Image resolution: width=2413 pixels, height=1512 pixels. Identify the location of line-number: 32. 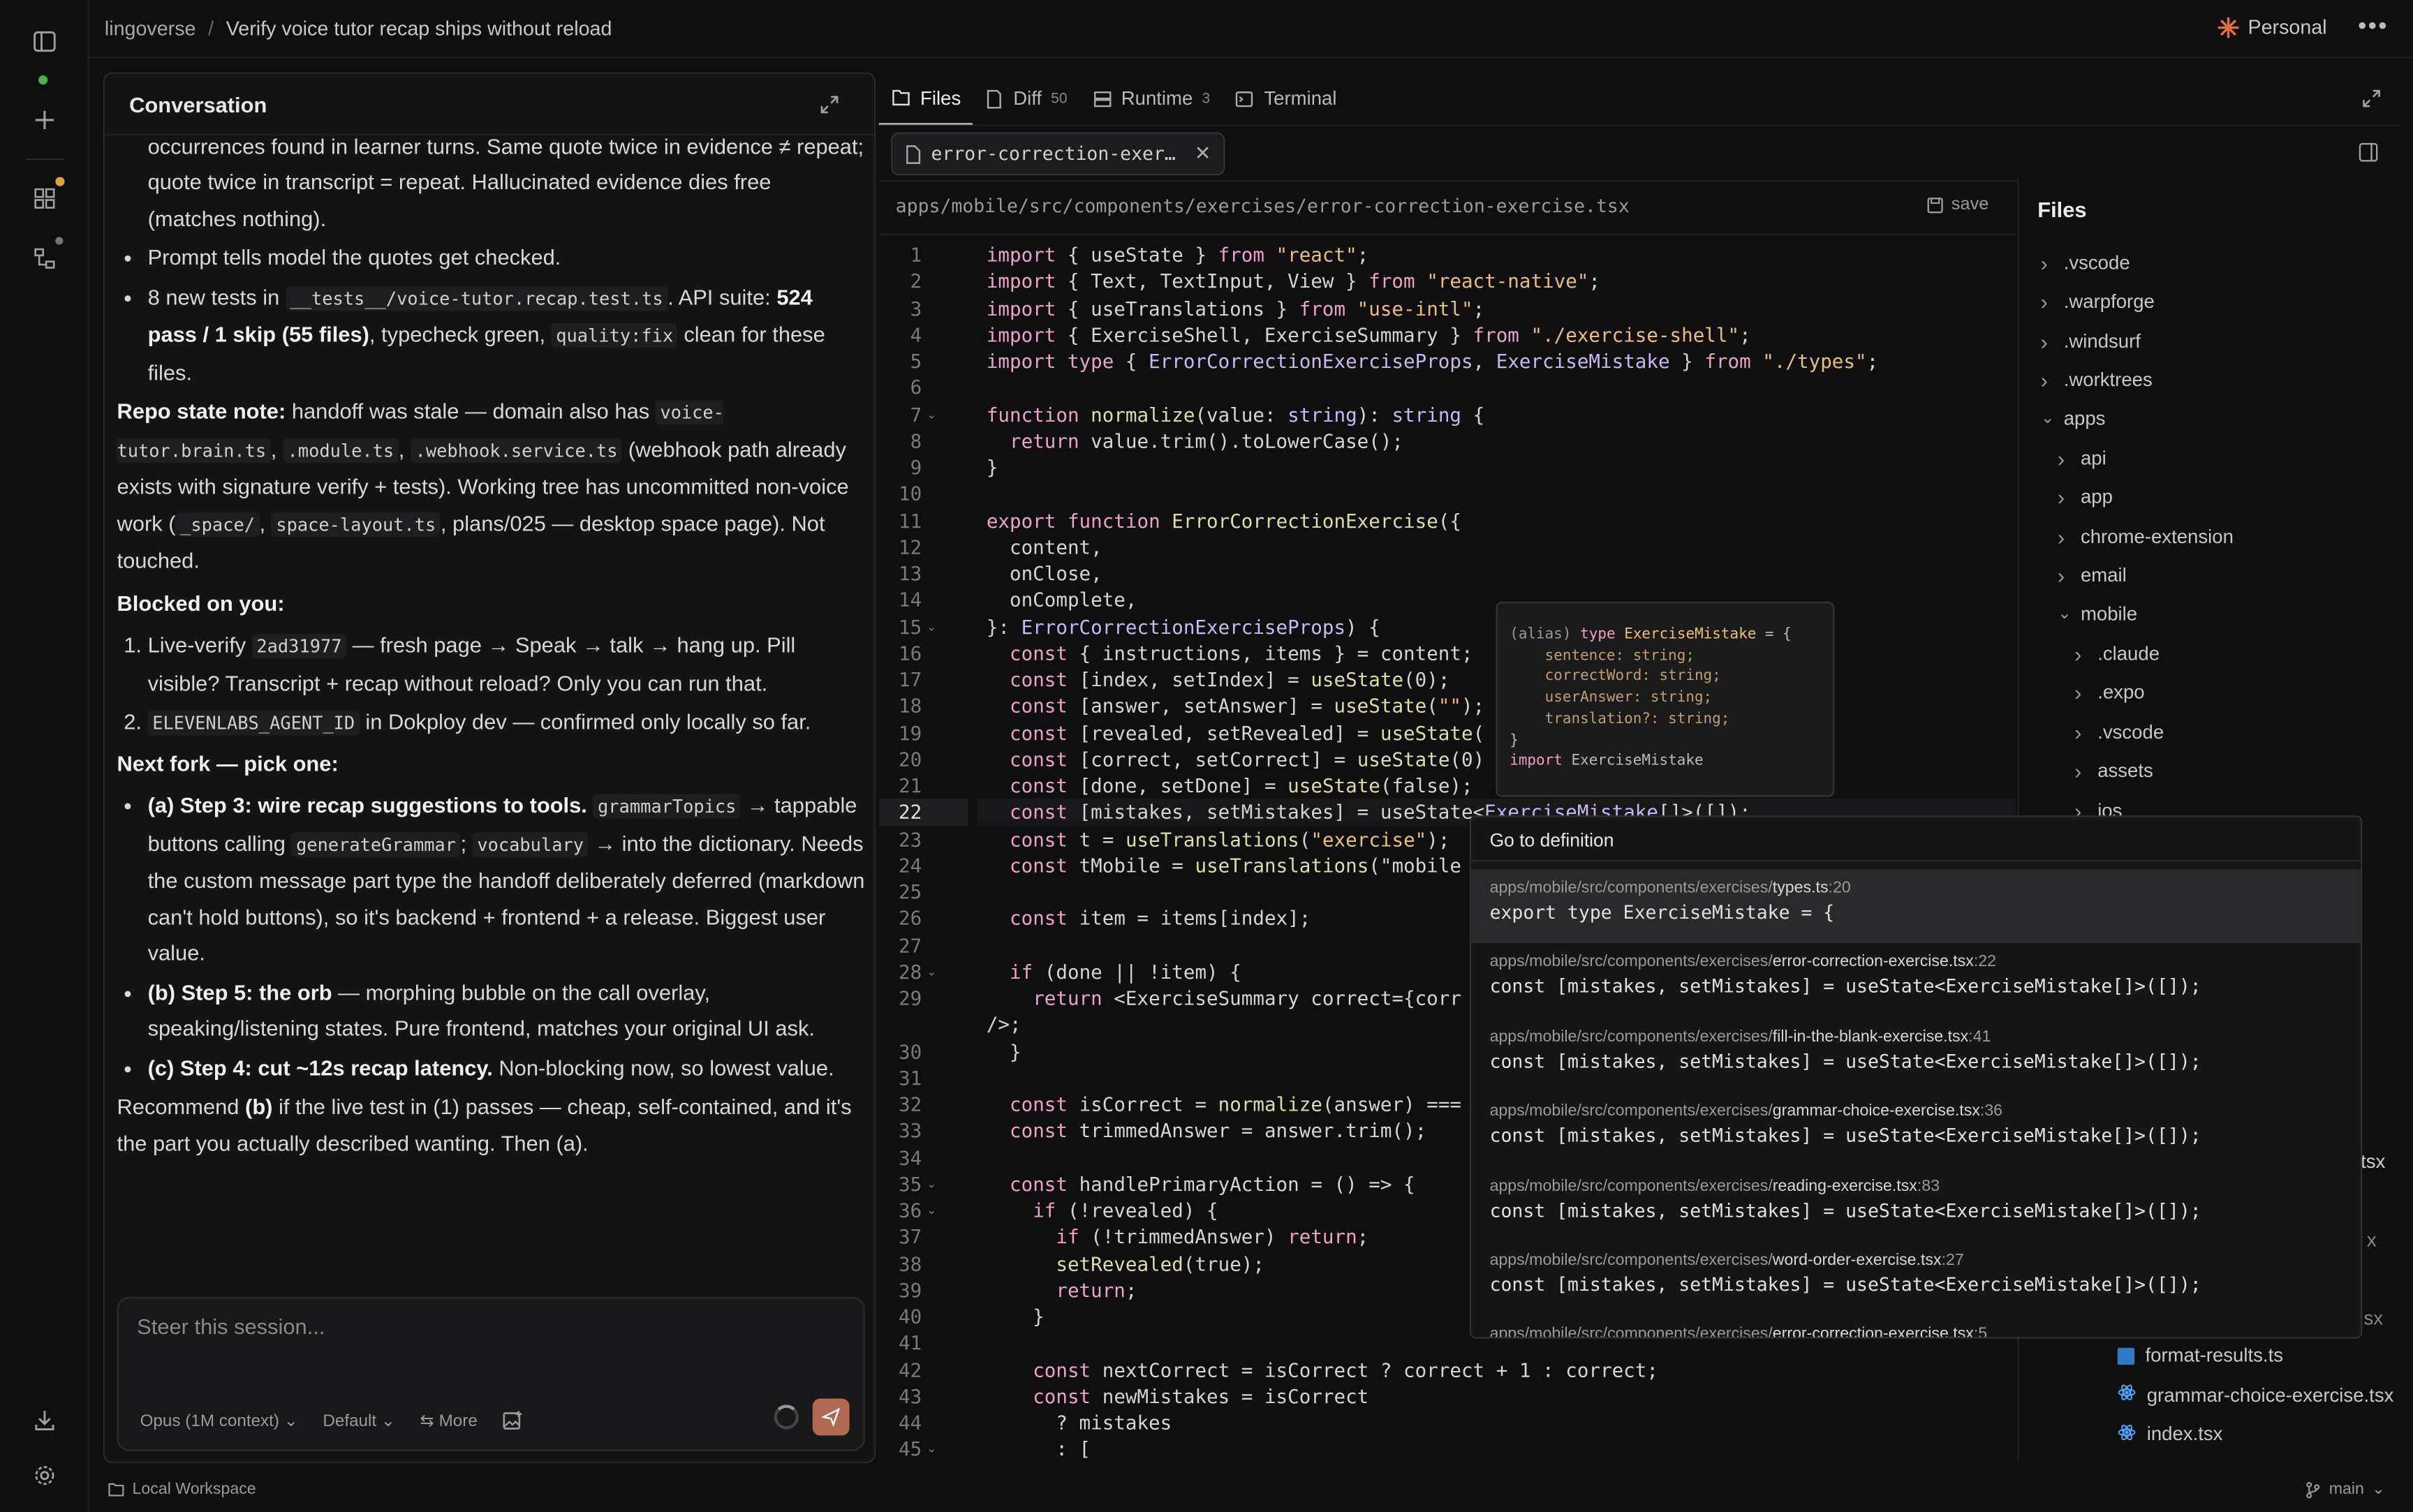
(910, 1104).